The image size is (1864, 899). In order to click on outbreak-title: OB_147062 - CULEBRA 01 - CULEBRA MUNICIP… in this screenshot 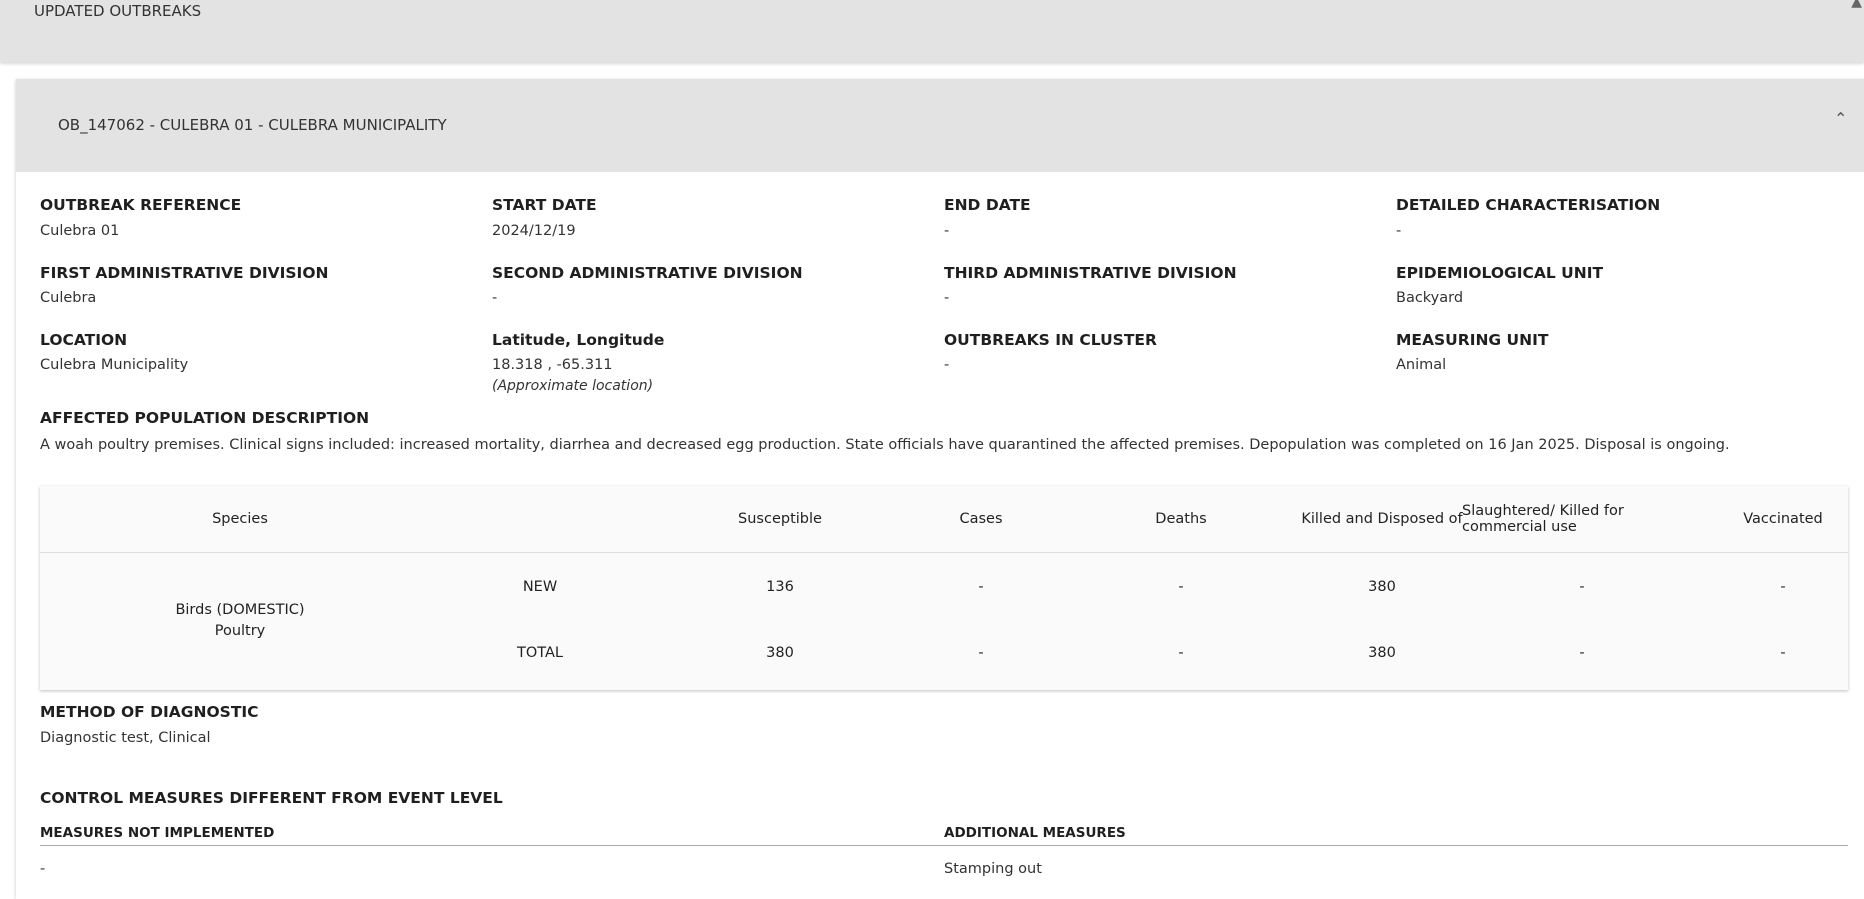, I will do `click(252, 125)`.